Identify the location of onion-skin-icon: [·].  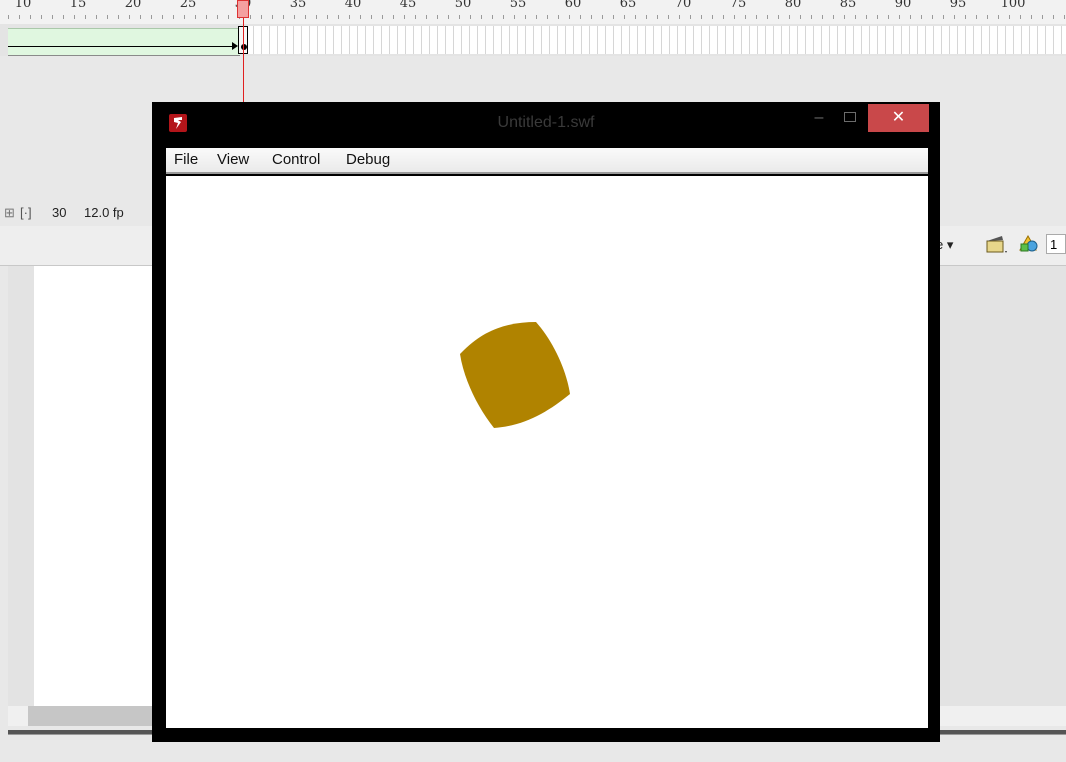
(26, 212).